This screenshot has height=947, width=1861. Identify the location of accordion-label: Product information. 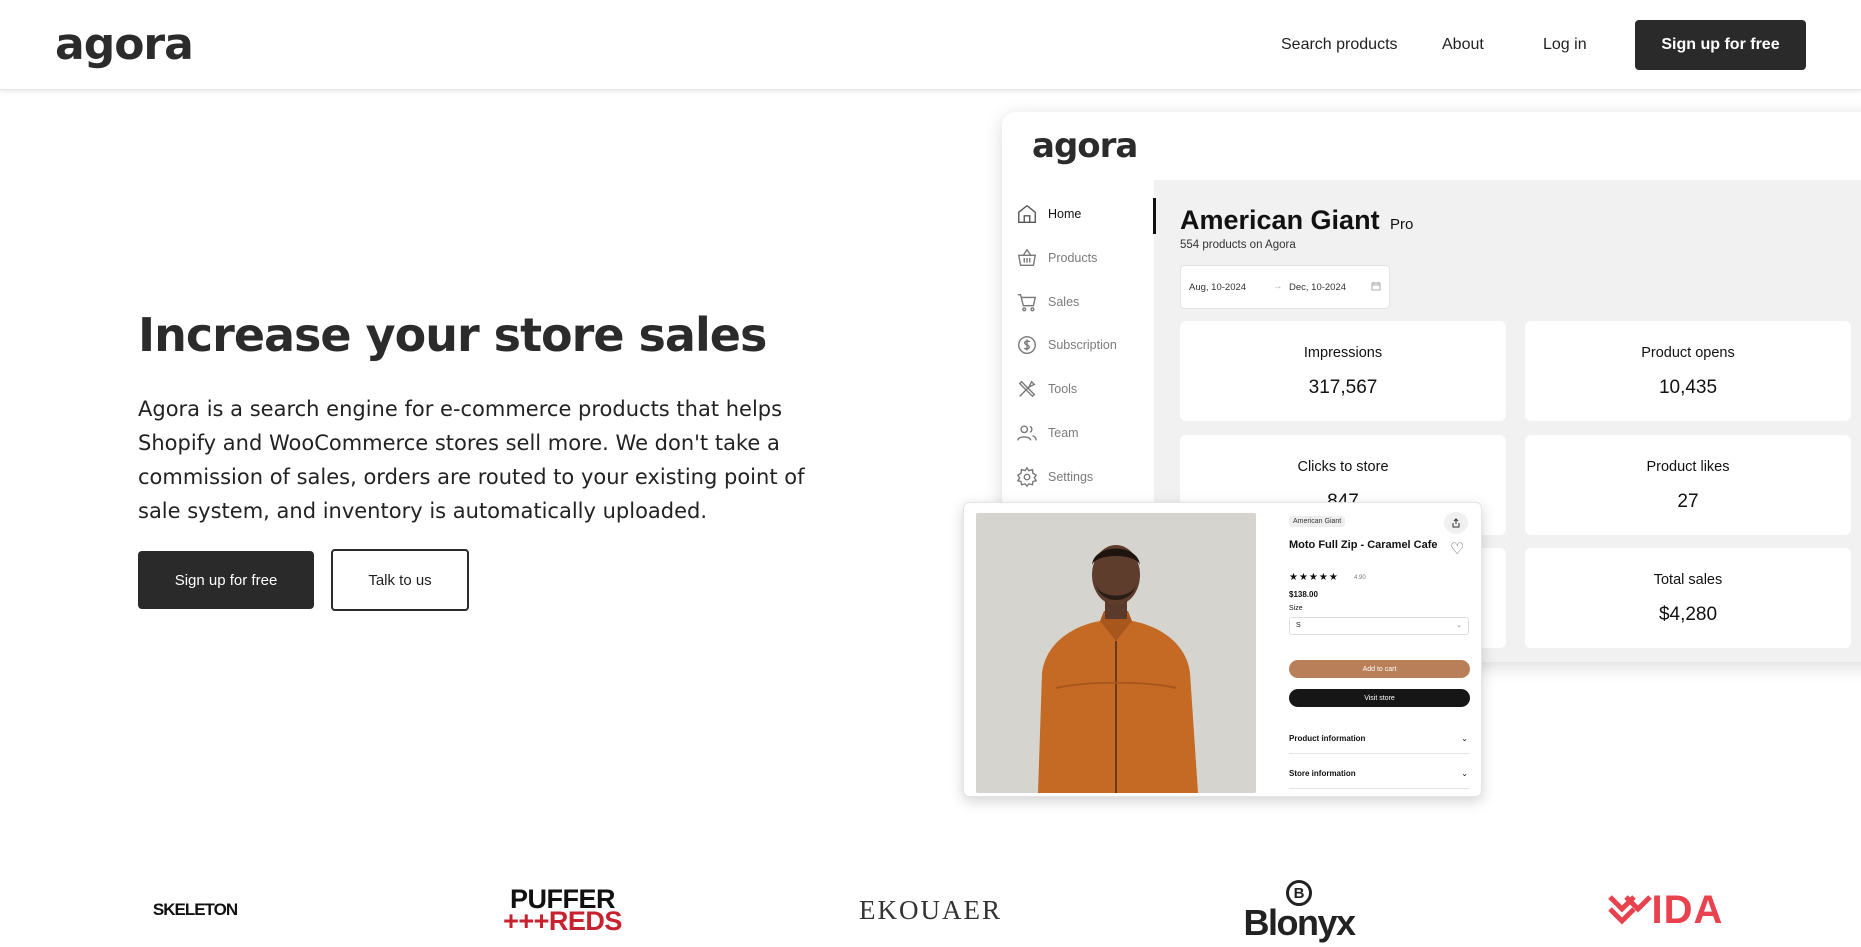
(1327, 738).